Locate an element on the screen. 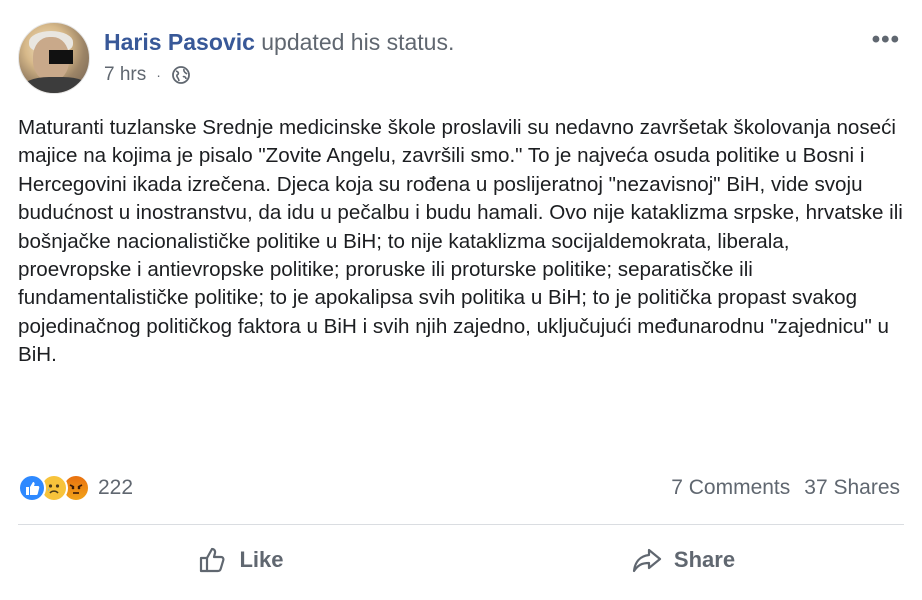 The image size is (922, 600). author-avatar is located at coordinates (54, 58).